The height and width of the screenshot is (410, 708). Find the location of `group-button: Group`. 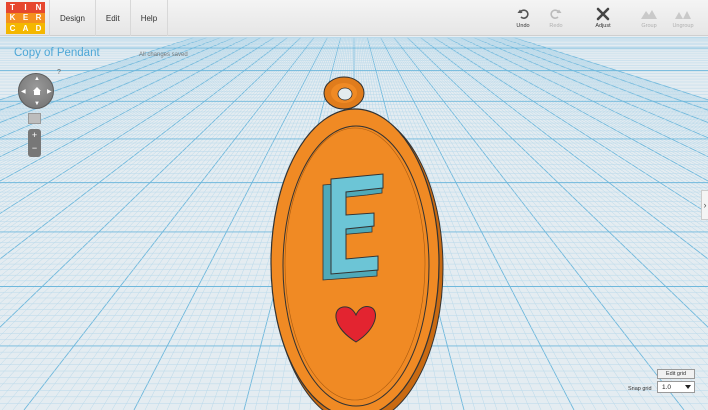

group-button: Group is located at coordinates (649, 20).